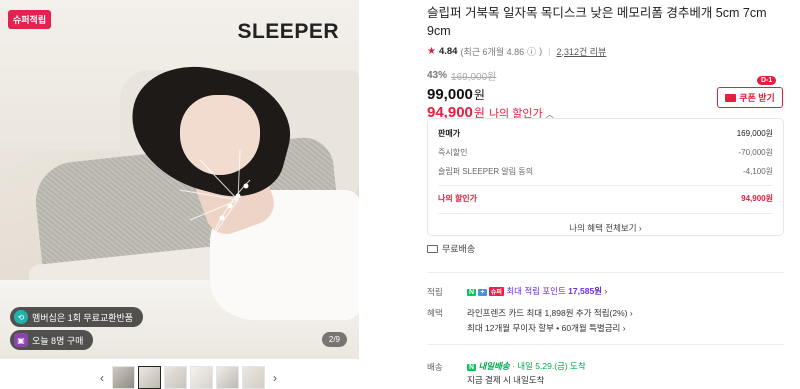  Describe the element at coordinates (496, 291) in the screenshot. I see `super-badge: 슈퍼` at that location.